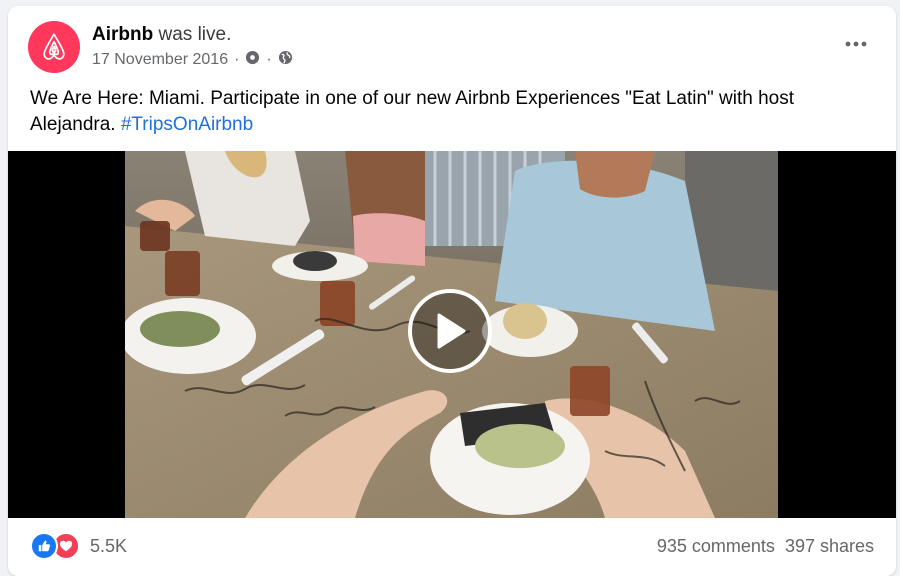 The height and width of the screenshot is (576, 900). I want to click on play-button, so click(450, 331).